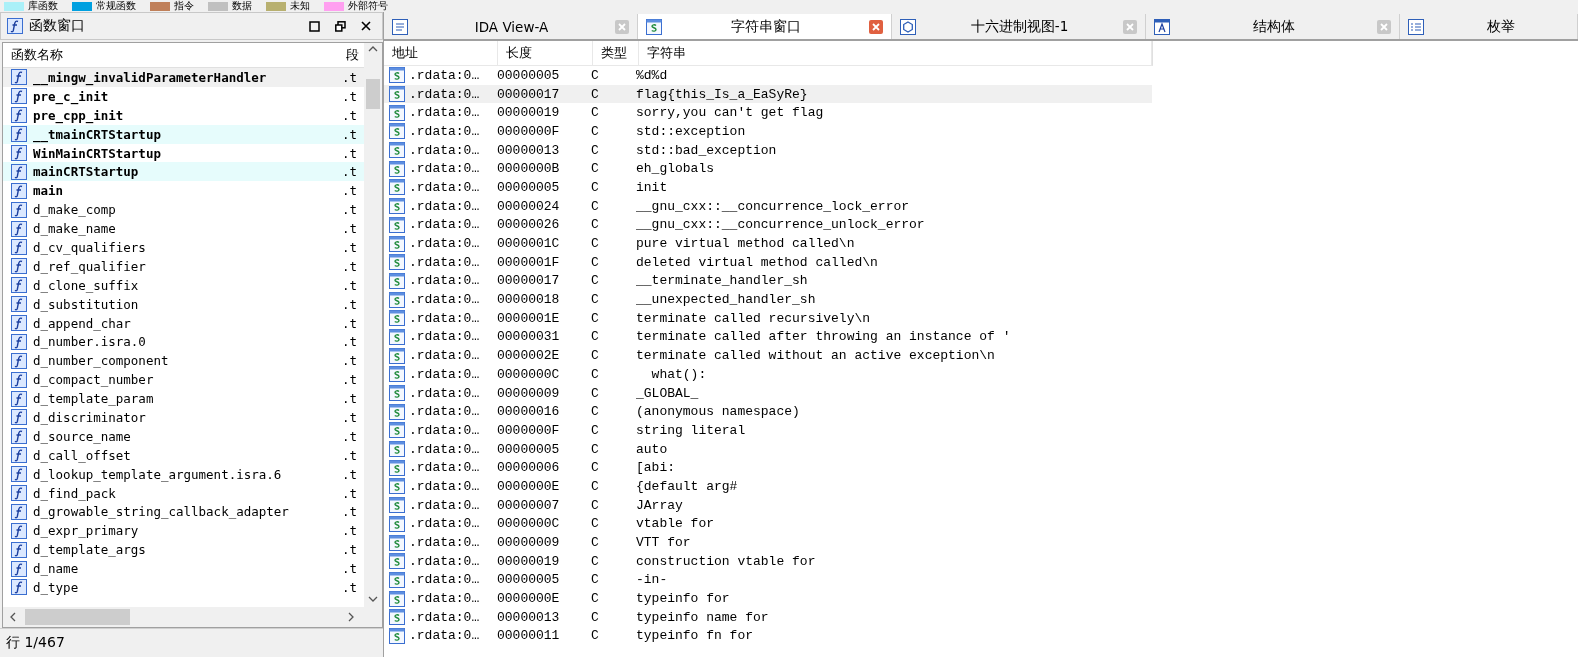 The image size is (1578, 657). I want to click on function-row: d_make_comp .t, so click(183, 210).